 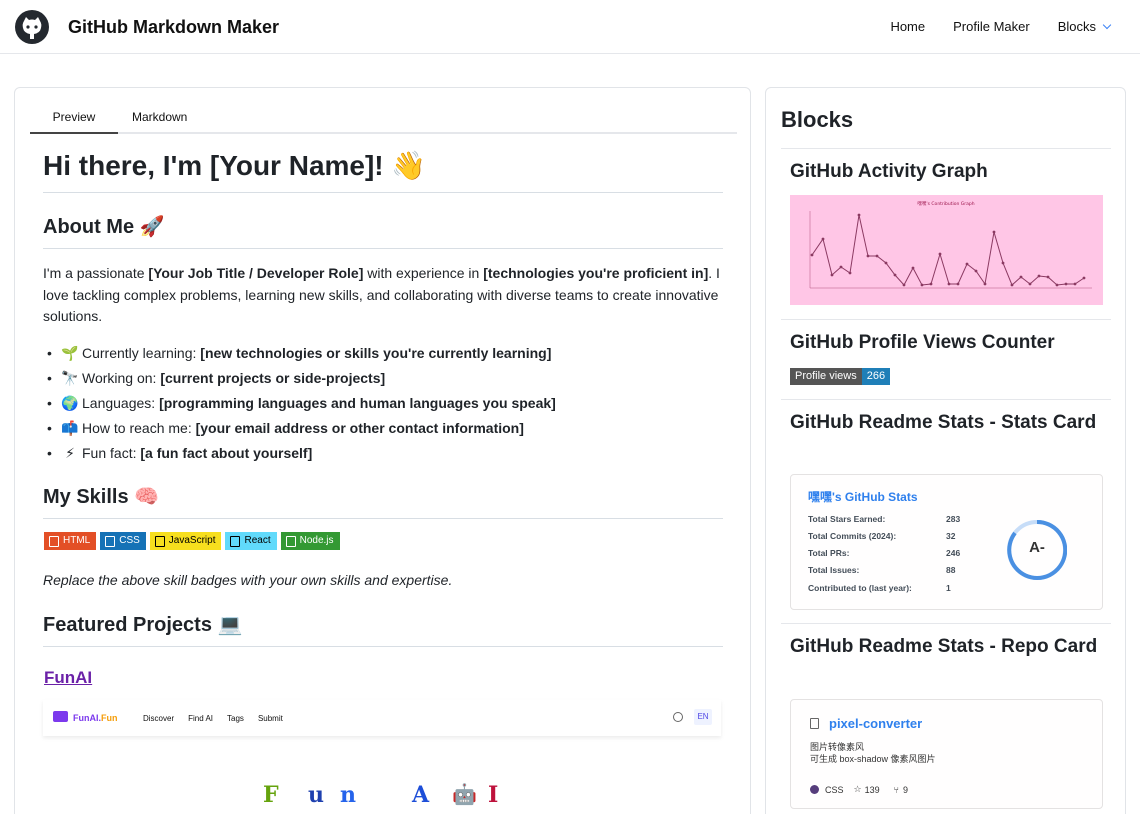 I want to click on views-label: Profile views, so click(x=826, y=376).